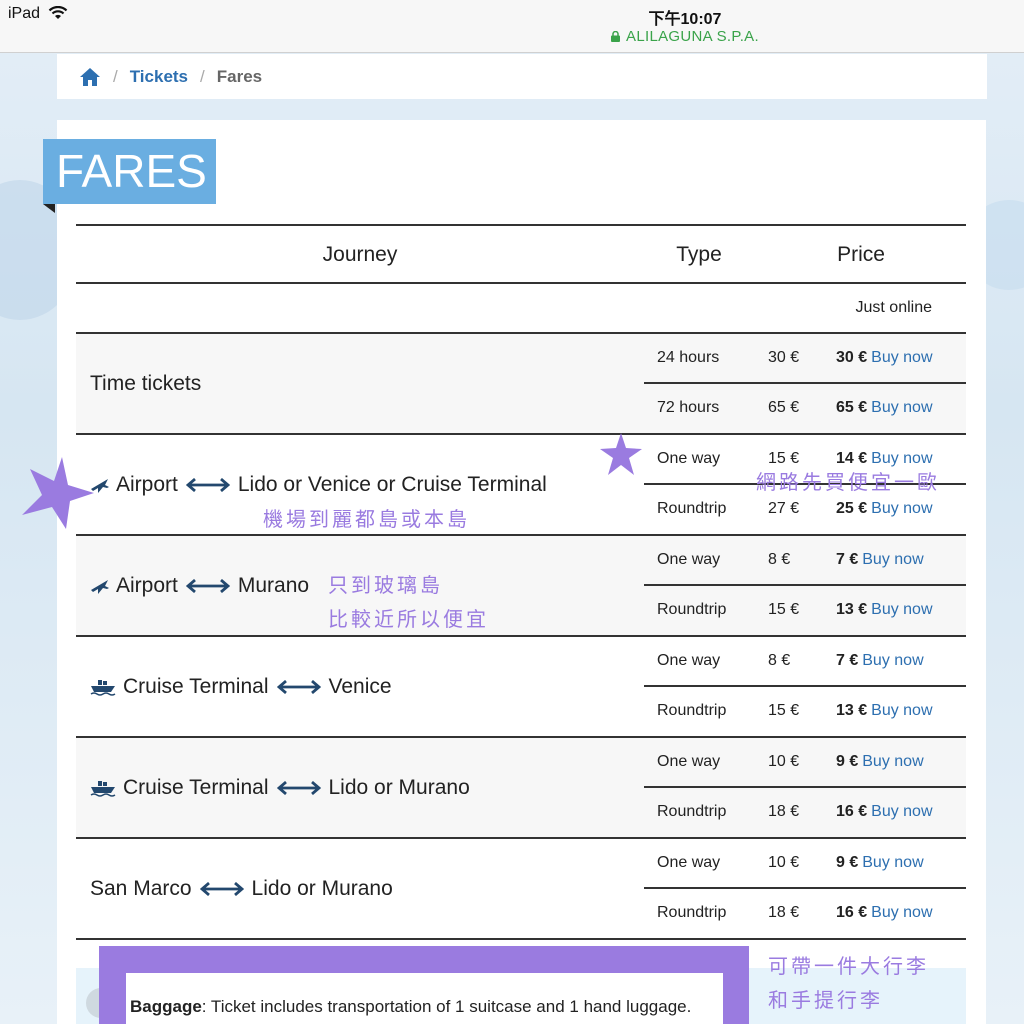 This screenshot has width=1024, height=1024. Describe the element at coordinates (408, 619) in the screenshot. I see `annotation-murano-line2: 比較近所以便宜` at that location.